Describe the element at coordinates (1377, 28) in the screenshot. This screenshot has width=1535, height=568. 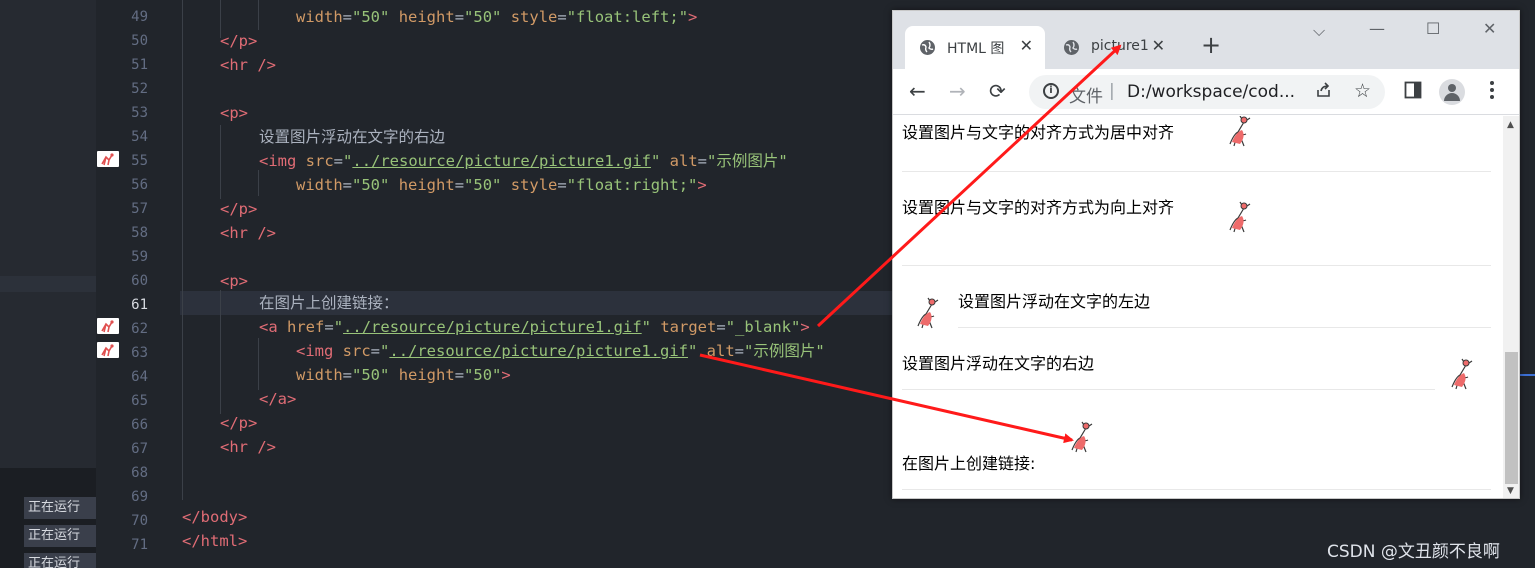
I see `minimize-button: —` at that location.